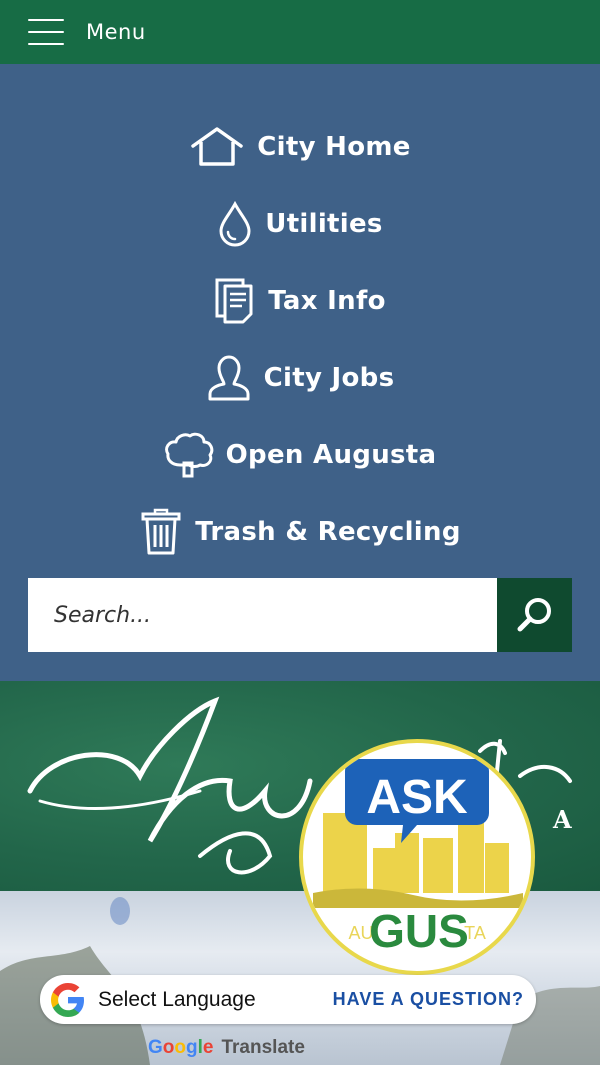 This screenshot has width=600, height=1065. I want to click on select-language-label: Select Language, so click(177, 1000).